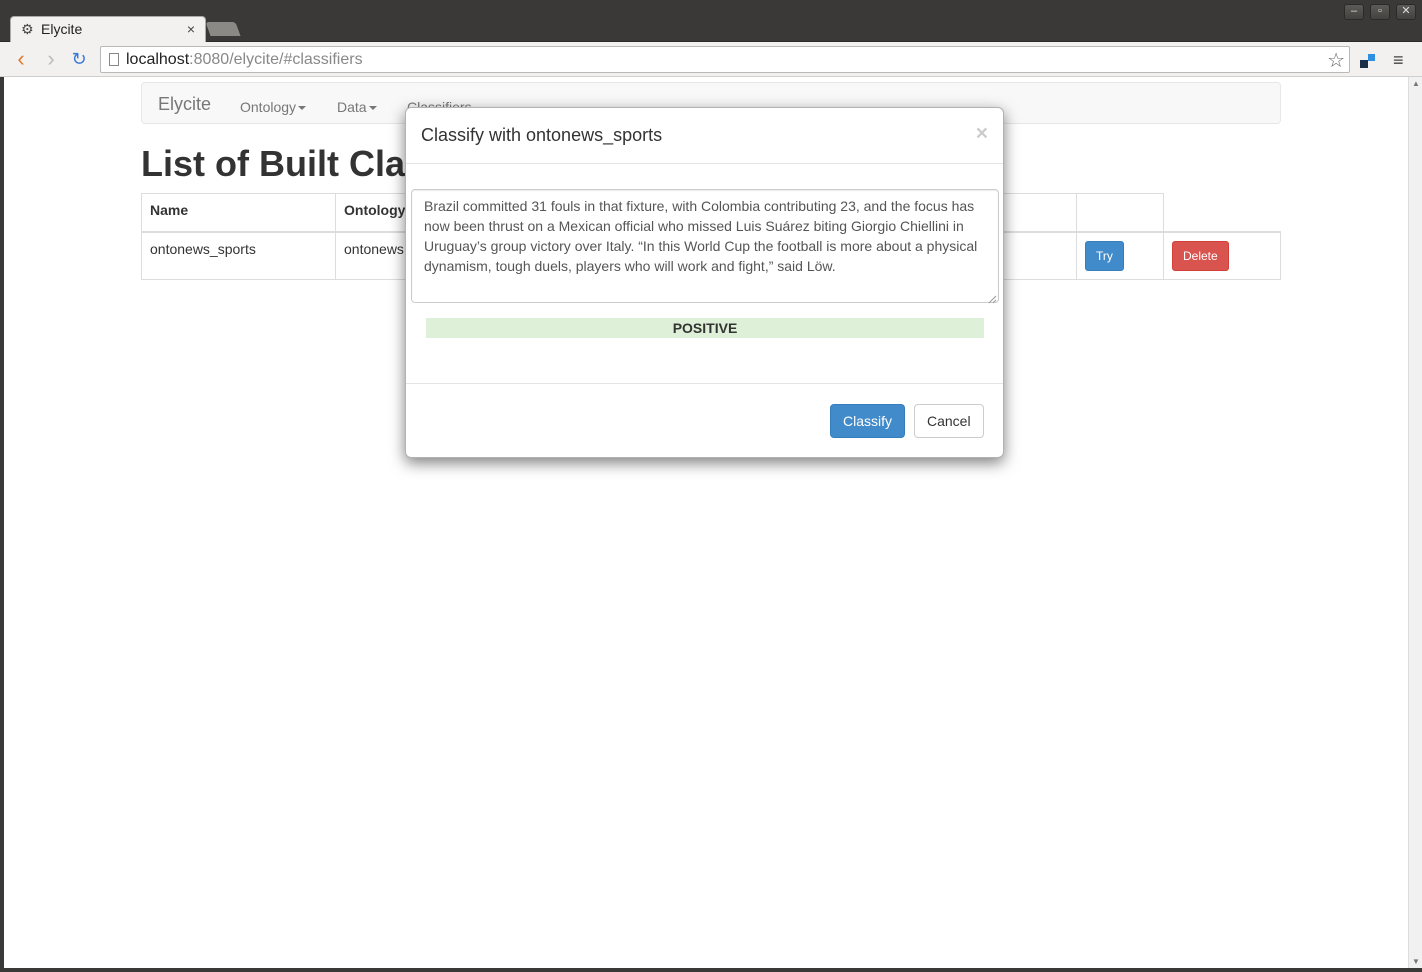 The height and width of the screenshot is (972, 1422). I want to click on textarea-resize-grip, so click(992, 297).